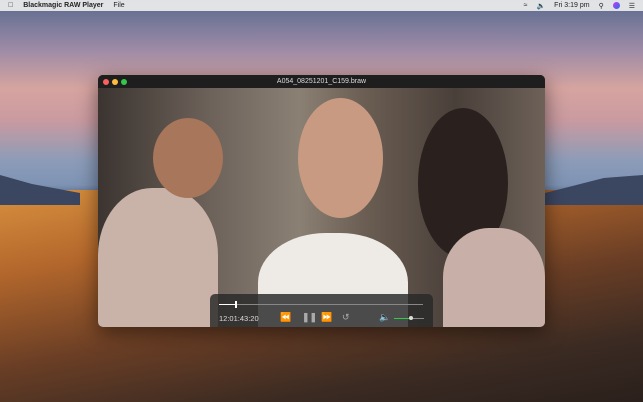  What do you see at coordinates (239, 318) in the screenshot?
I see `timecode: 12:01:43:20` at bounding box center [239, 318].